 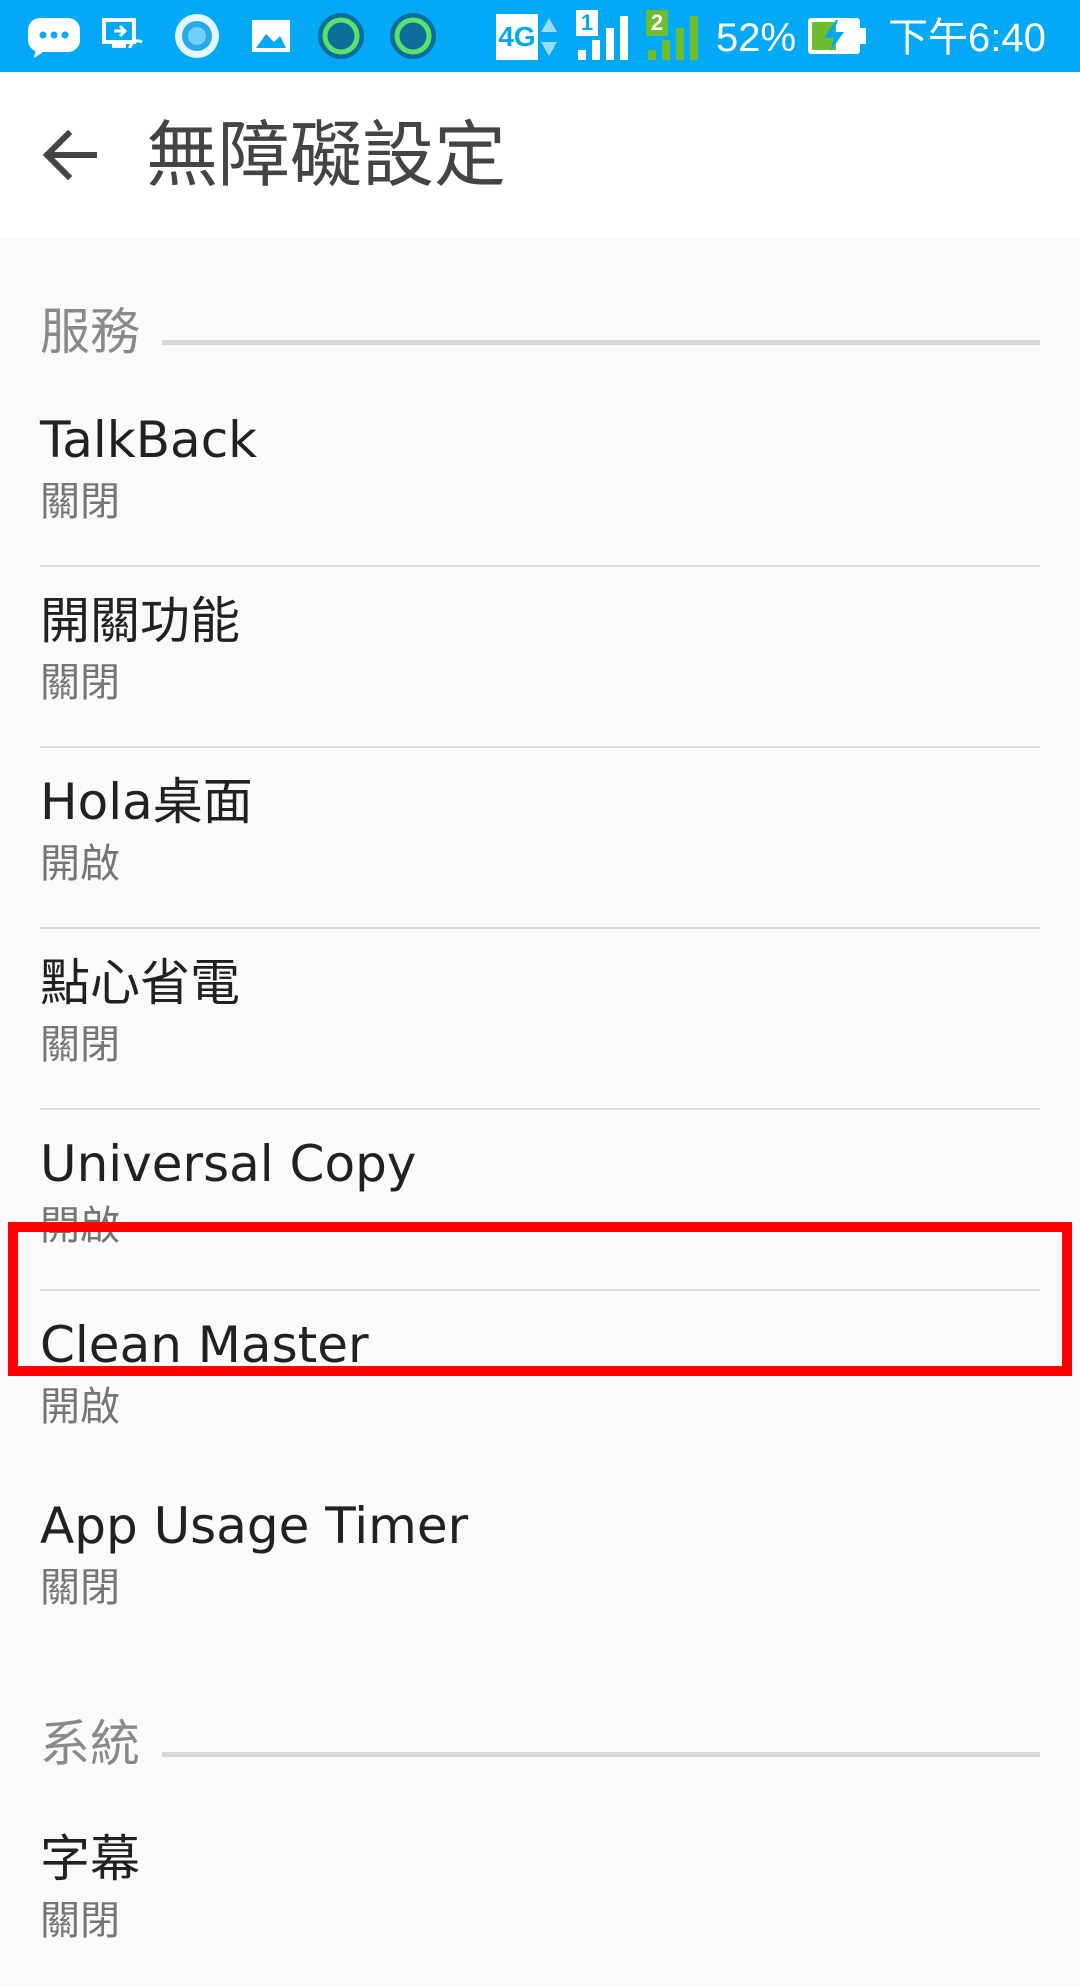 What do you see at coordinates (540, 332) in the screenshot?
I see `section-header-services: 服務` at bounding box center [540, 332].